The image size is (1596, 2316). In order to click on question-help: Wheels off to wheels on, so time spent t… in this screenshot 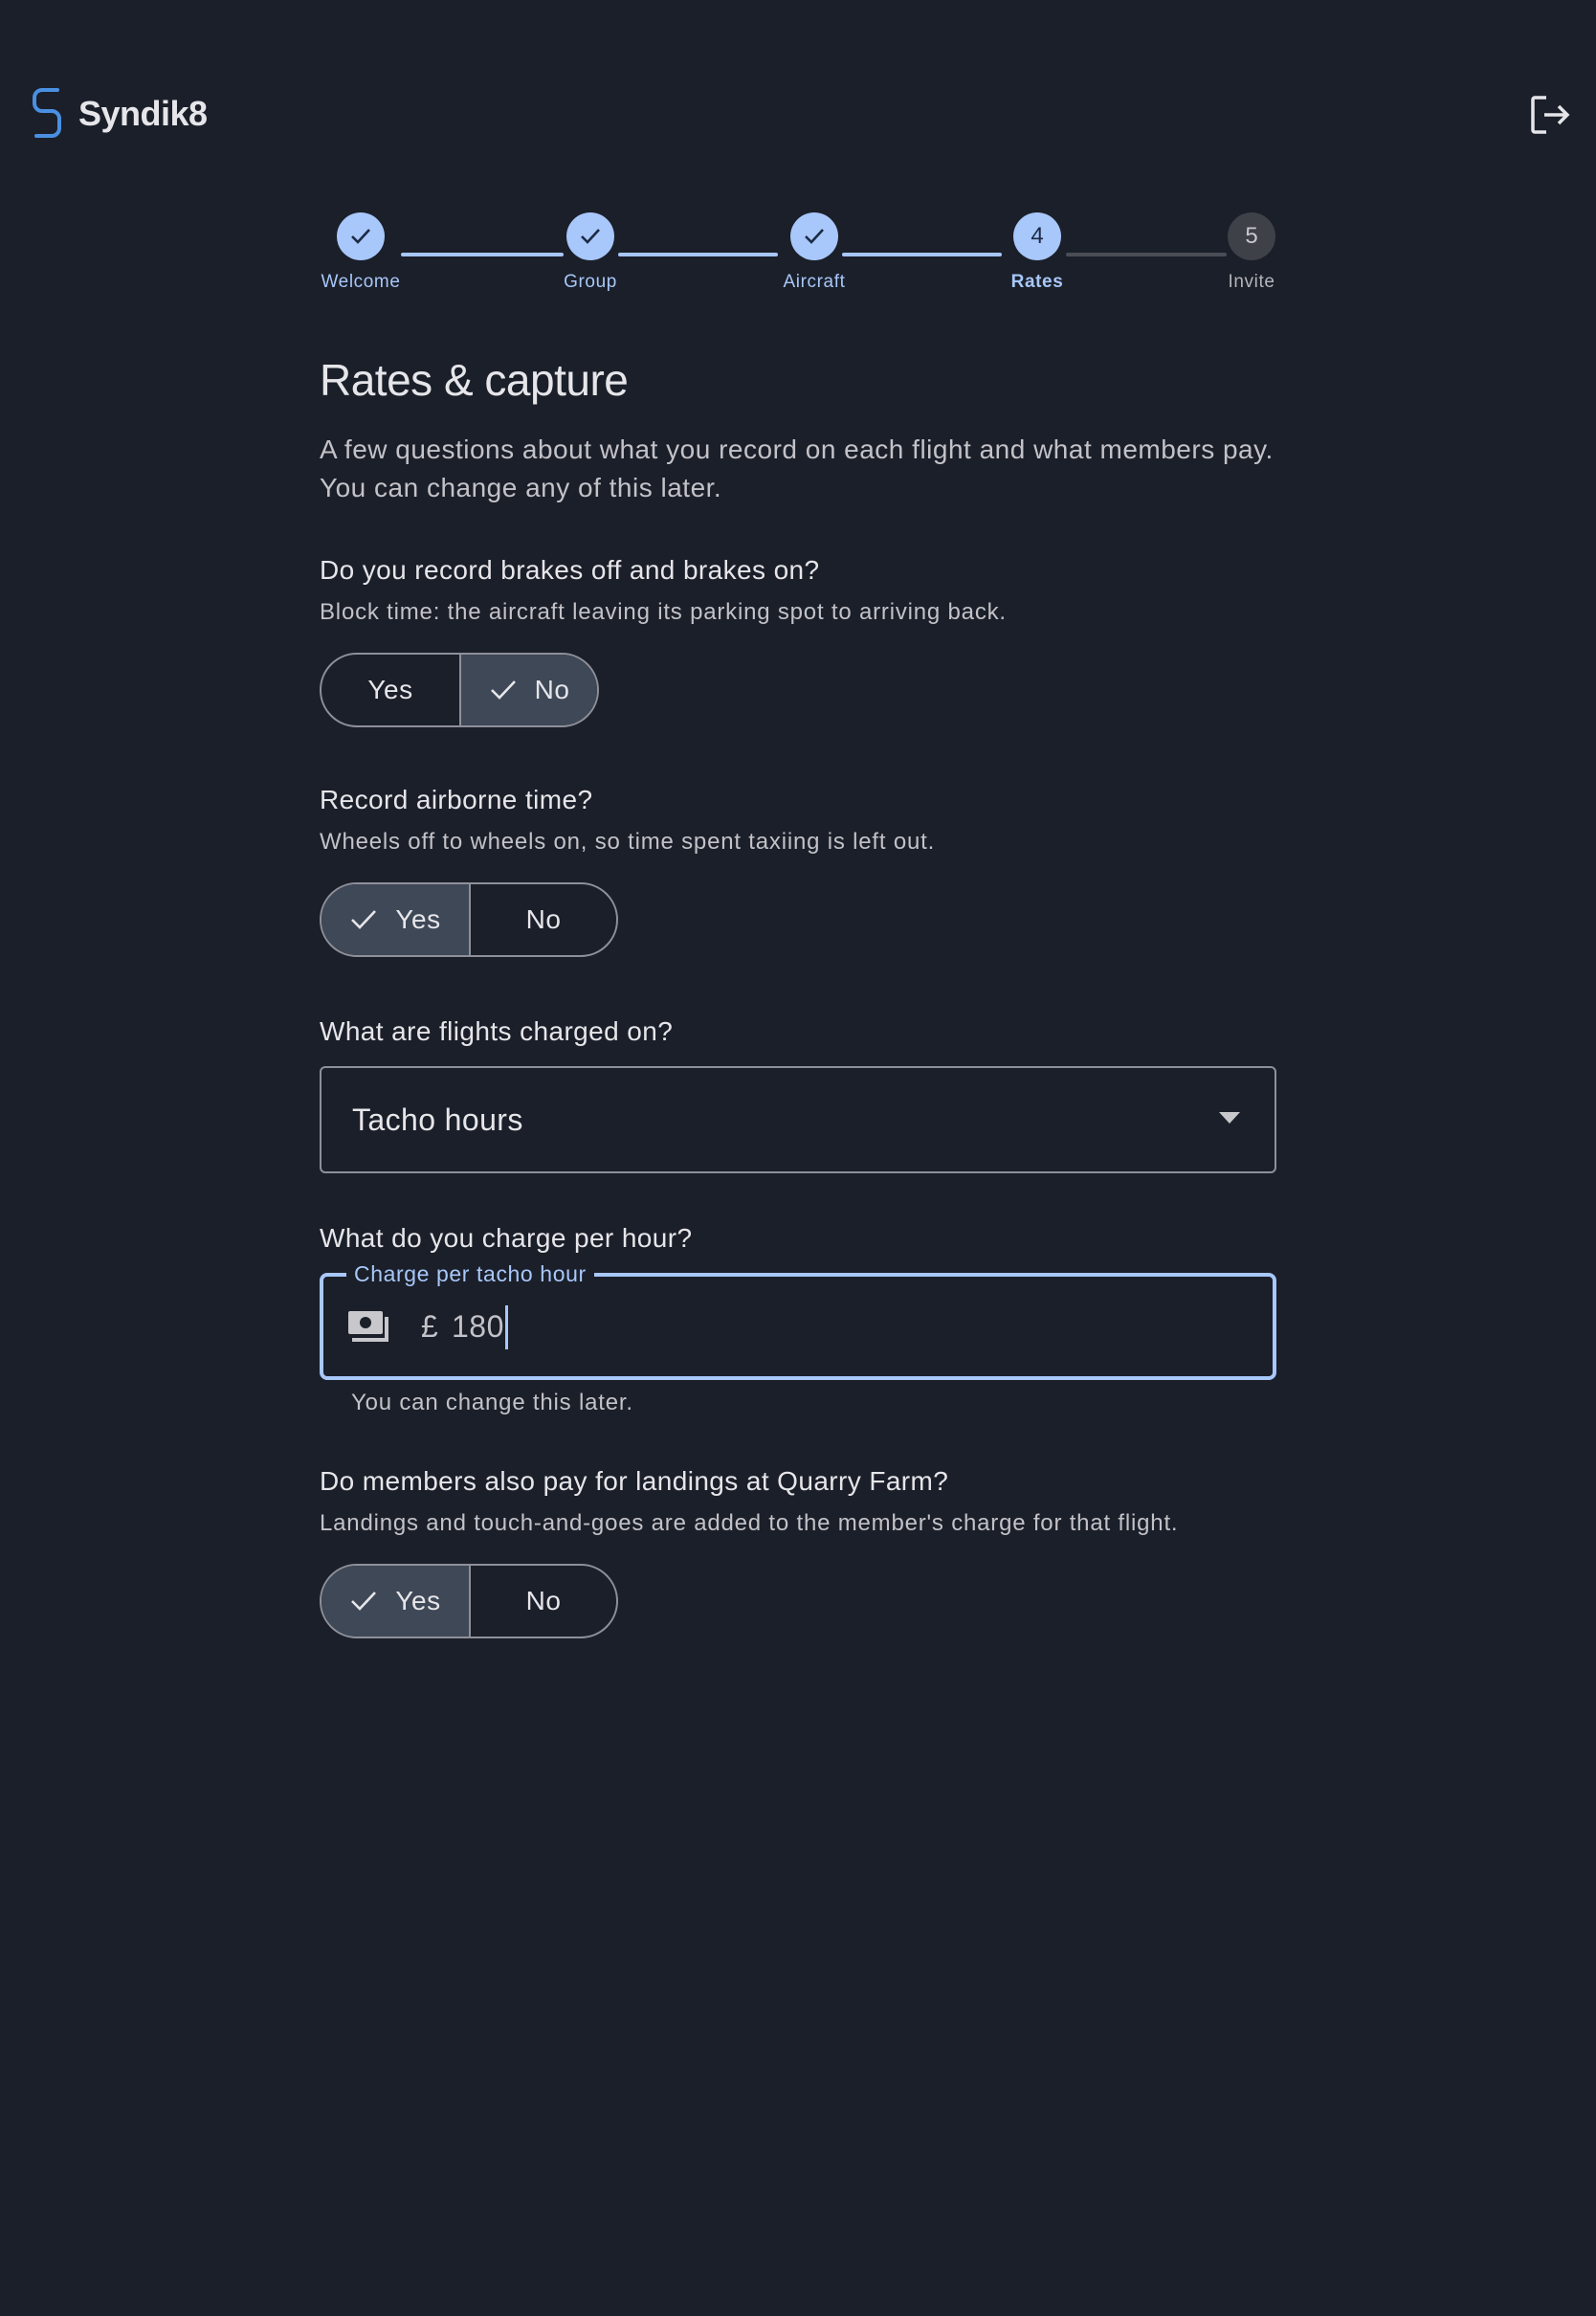, I will do `click(628, 842)`.